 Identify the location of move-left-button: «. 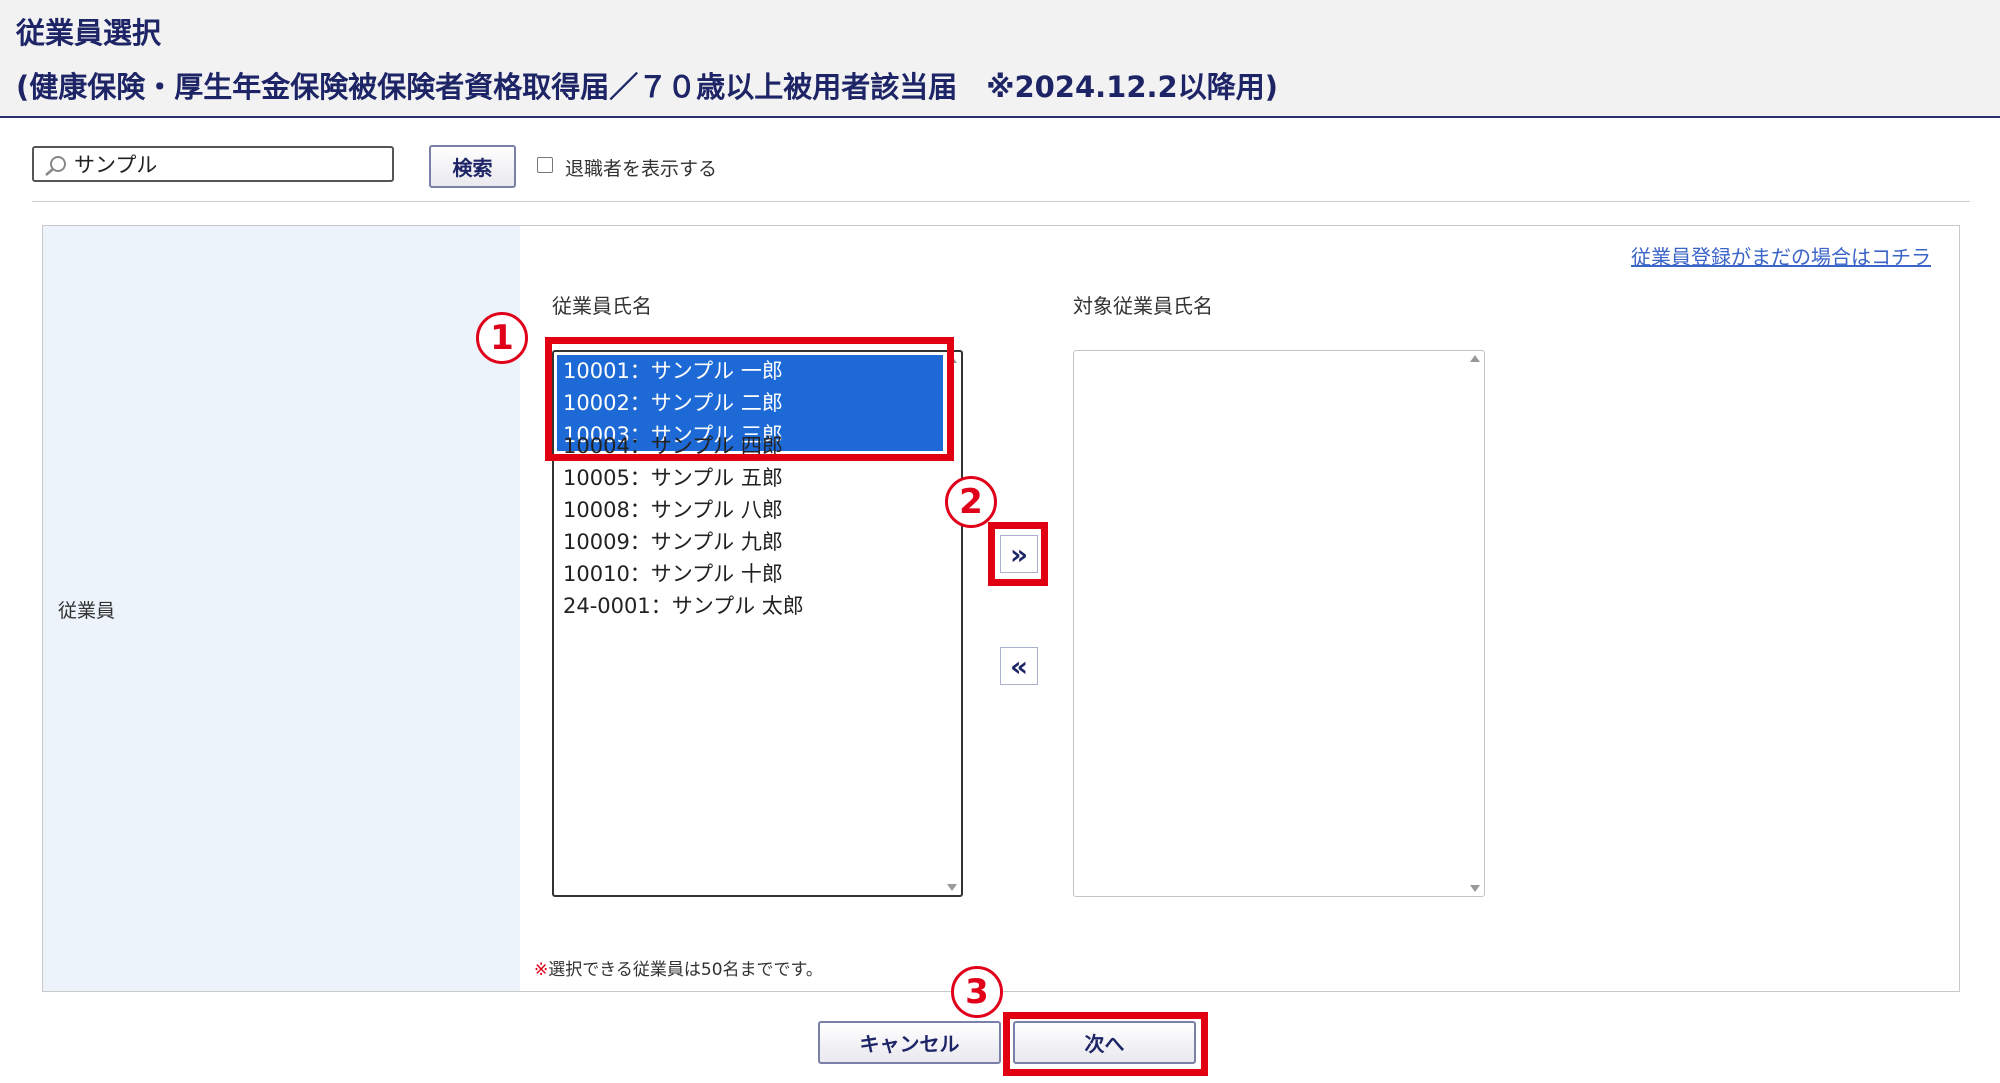
(1019, 666).